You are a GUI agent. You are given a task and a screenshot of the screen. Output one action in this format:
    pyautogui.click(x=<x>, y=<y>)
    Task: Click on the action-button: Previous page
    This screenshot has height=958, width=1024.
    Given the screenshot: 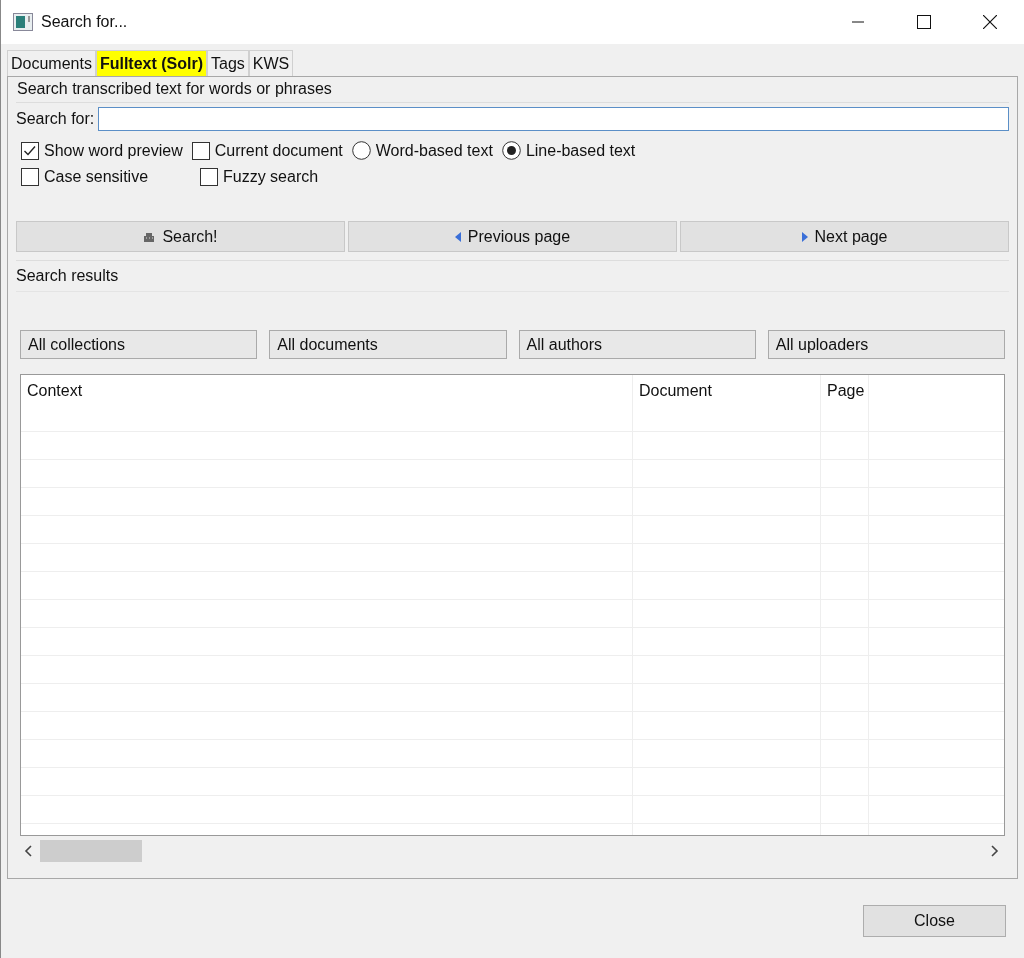 What is the action you would take?
    pyautogui.click(x=512, y=236)
    